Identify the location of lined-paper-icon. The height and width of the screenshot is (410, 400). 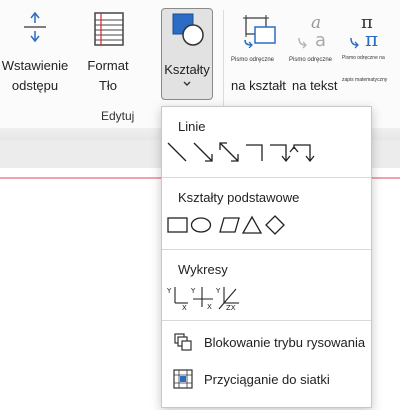
(109, 29).